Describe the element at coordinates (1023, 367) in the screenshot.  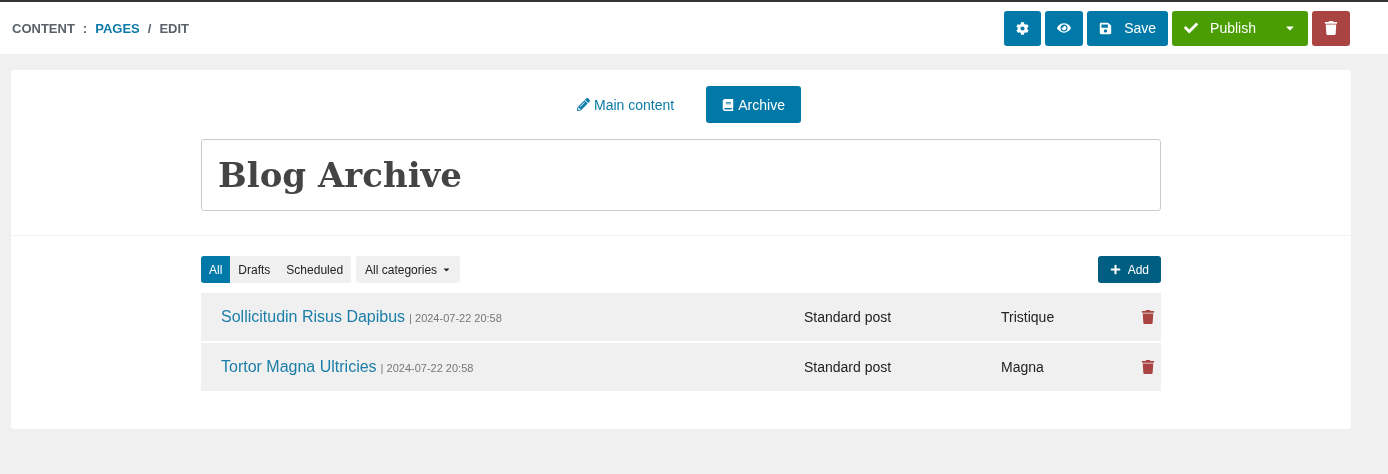
I see `post-category: Magna` at that location.